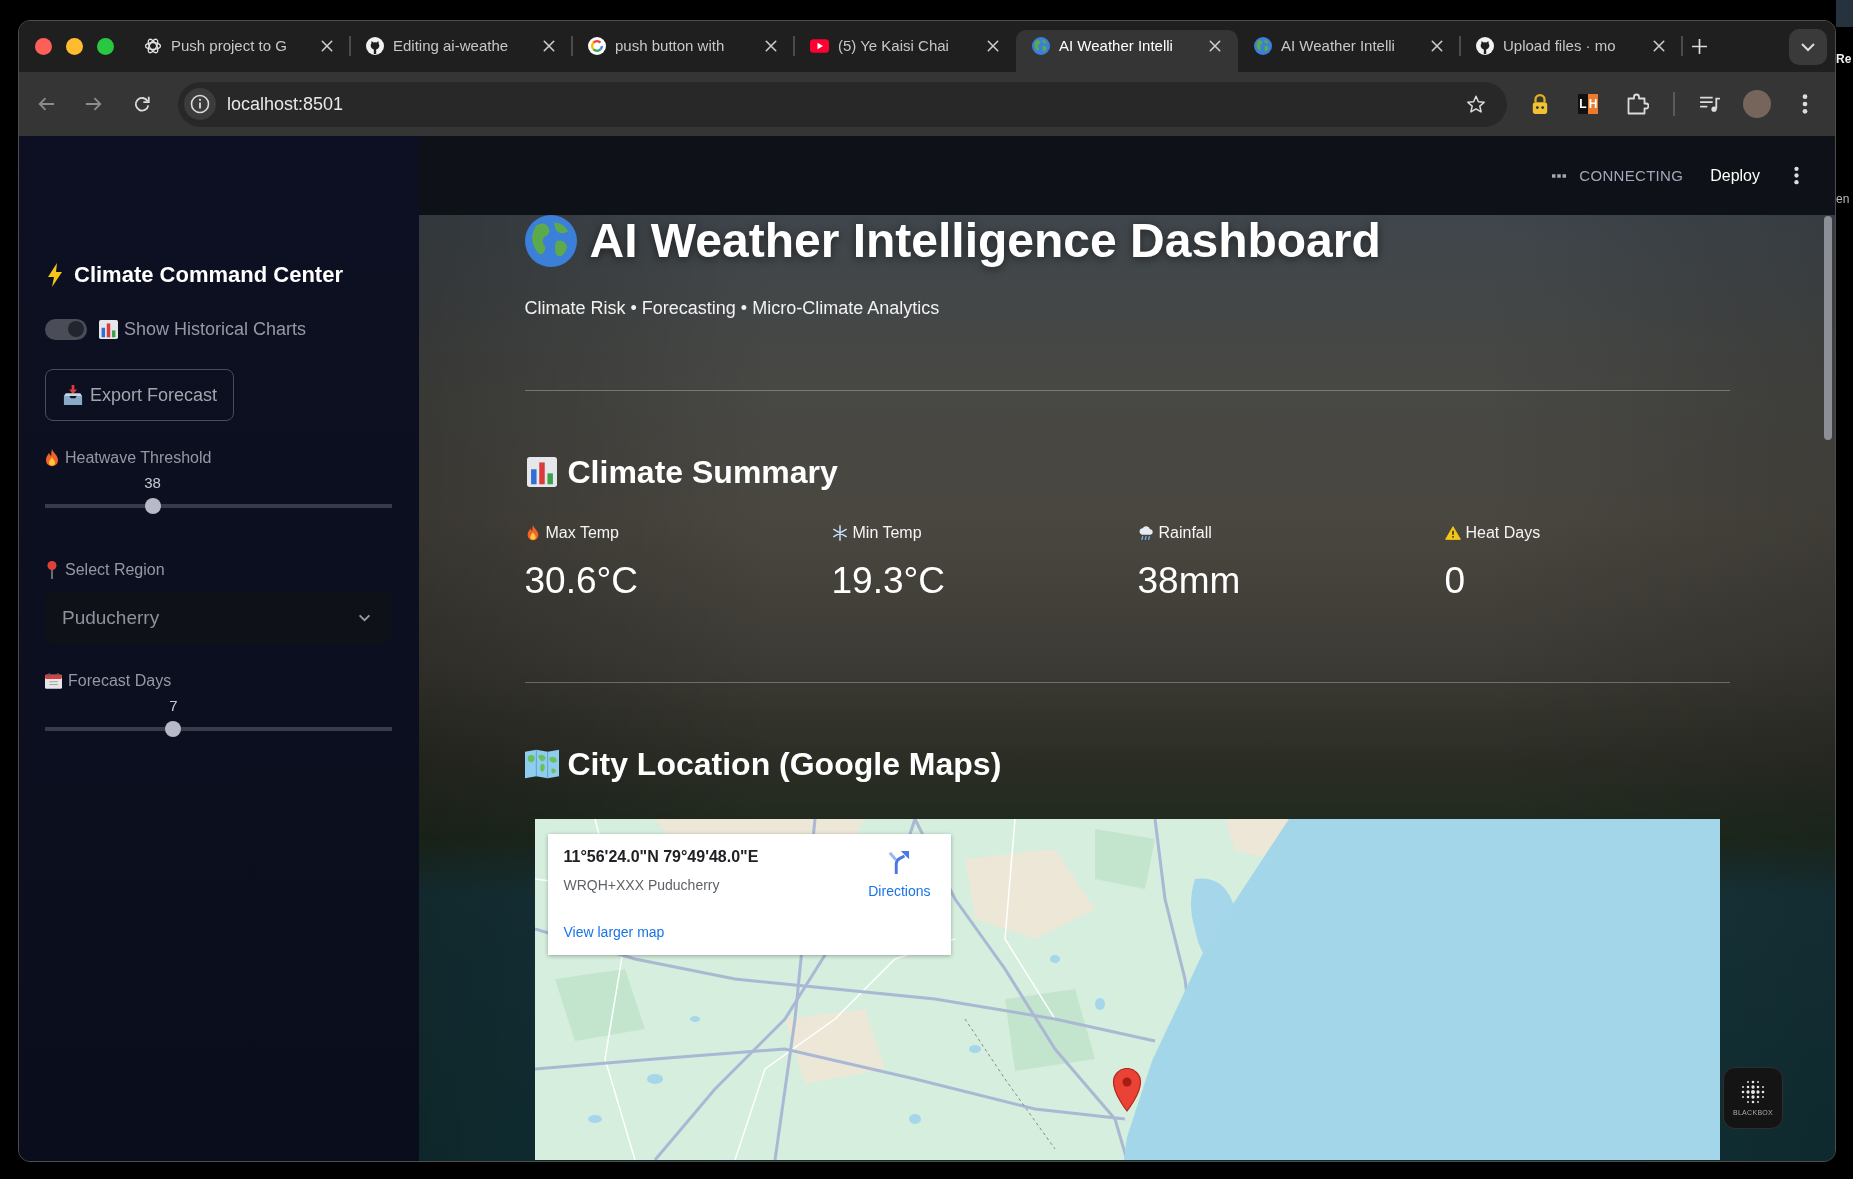 The width and height of the screenshot is (1853, 1179). I want to click on browser-tab: Push project to G, so click(239, 51).